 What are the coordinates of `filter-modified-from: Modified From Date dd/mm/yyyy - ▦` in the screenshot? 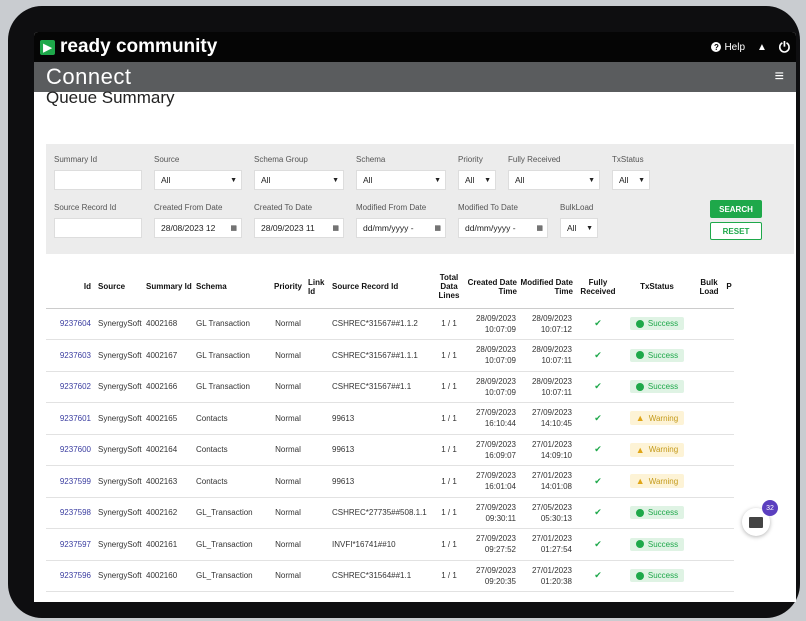 It's located at (401, 220).